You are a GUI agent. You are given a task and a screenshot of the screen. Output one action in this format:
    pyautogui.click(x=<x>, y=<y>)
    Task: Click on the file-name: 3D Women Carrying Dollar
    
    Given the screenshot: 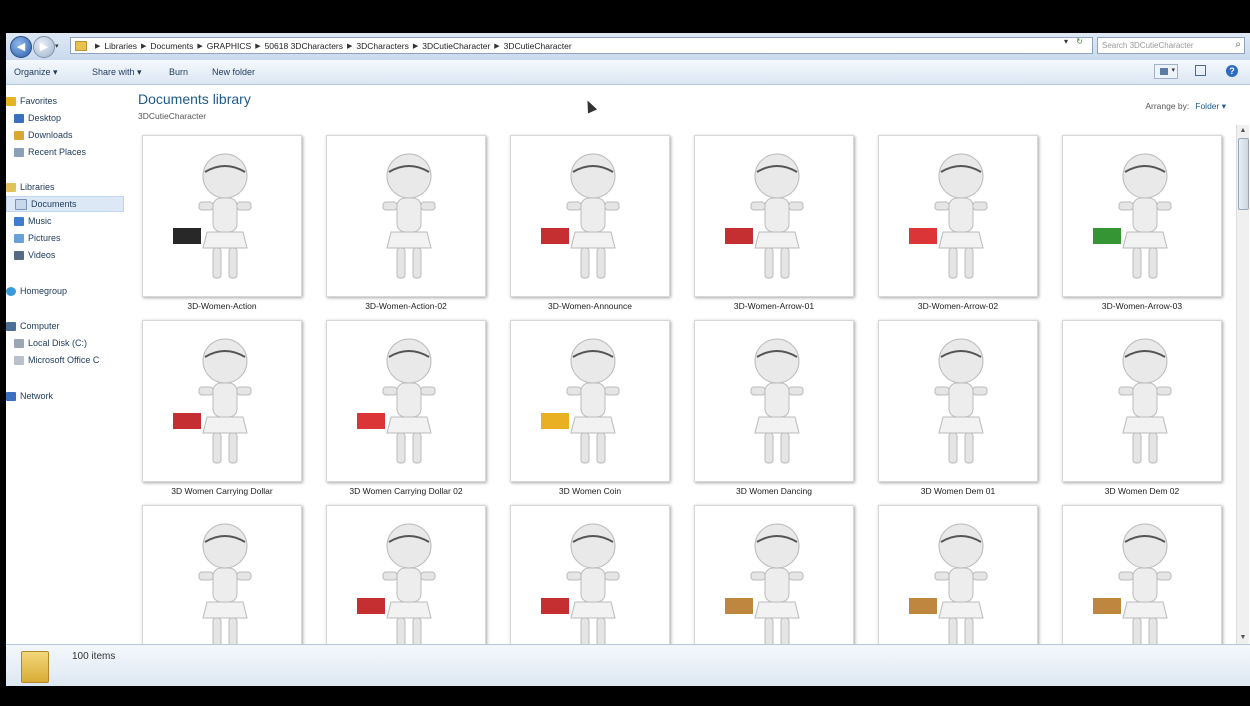 What is the action you would take?
    pyautogui.click(x=222, y=491)
    